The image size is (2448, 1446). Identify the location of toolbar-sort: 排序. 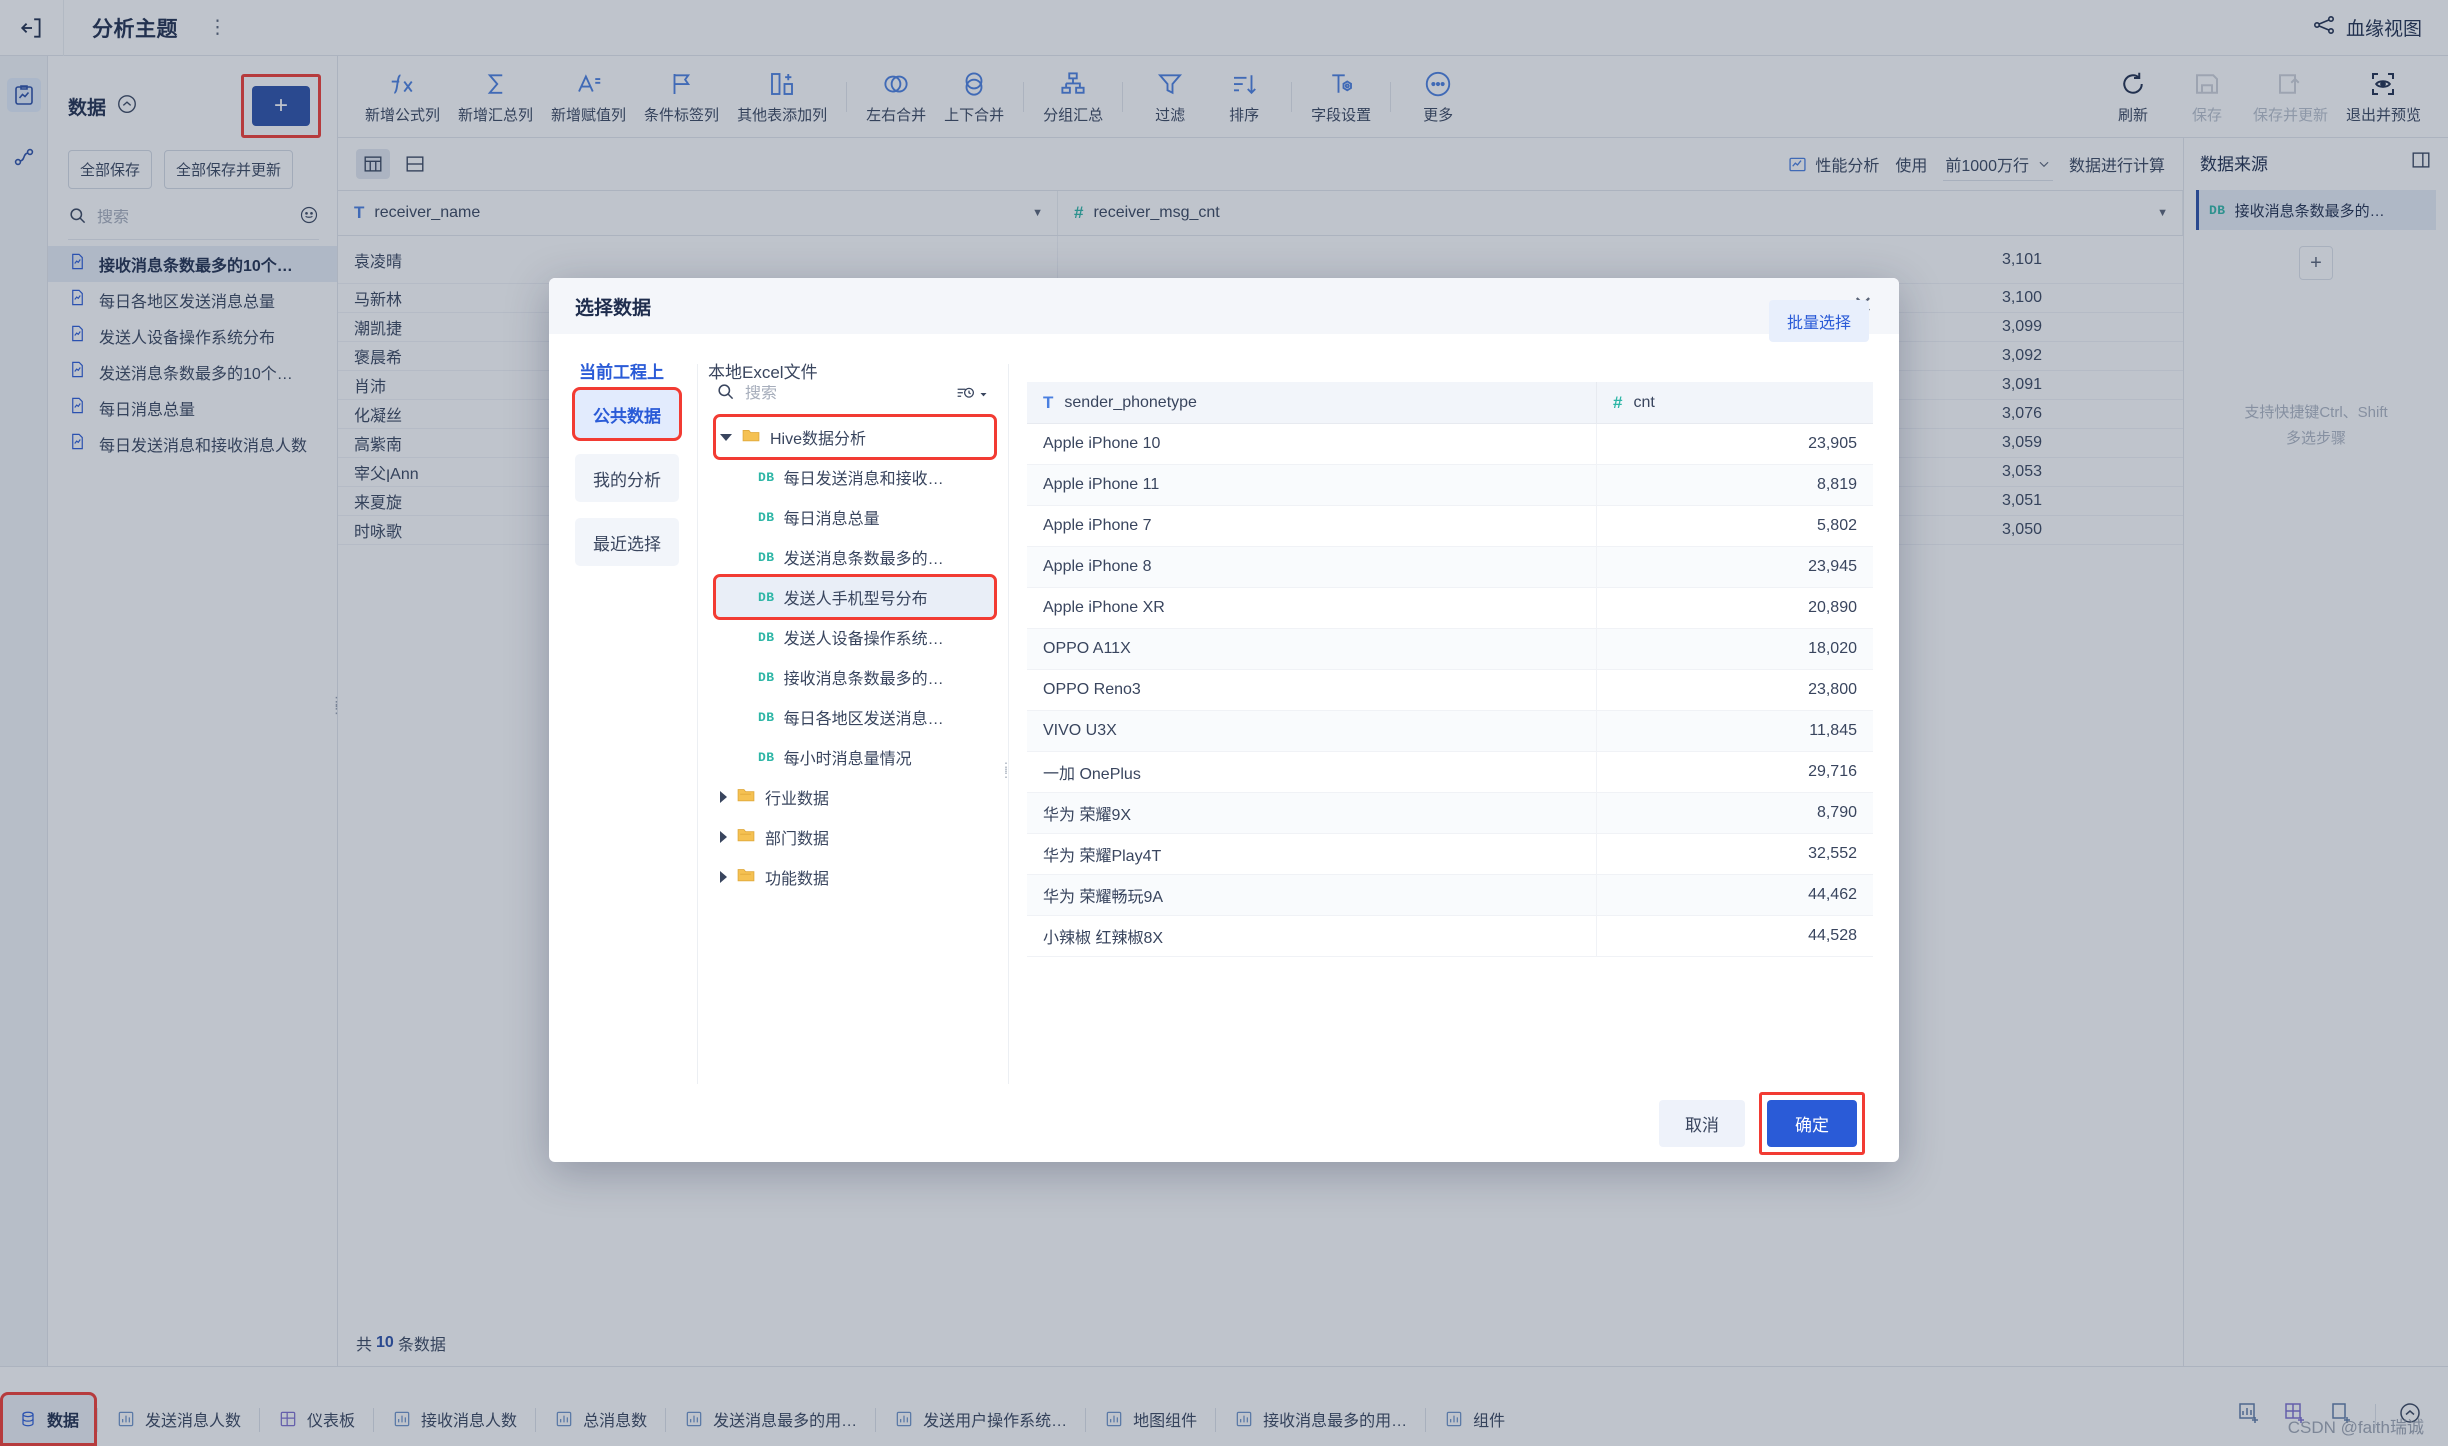
(1244, 97).